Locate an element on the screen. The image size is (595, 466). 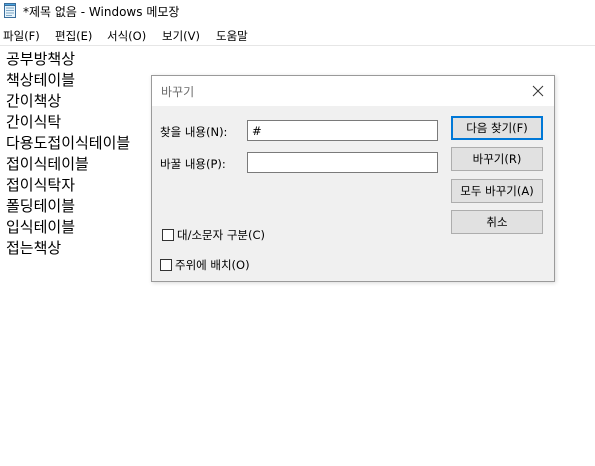
wrap-around-checkbox is located at coordinates (166, 265).